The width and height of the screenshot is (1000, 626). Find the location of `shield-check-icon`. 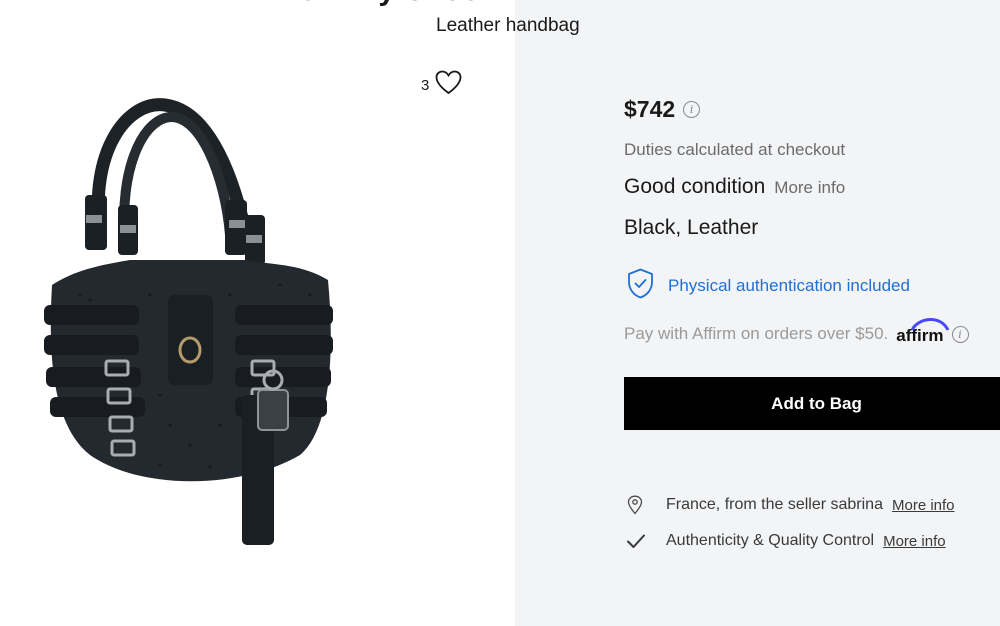

shield-check-icon is located at coordinates (640, 286).